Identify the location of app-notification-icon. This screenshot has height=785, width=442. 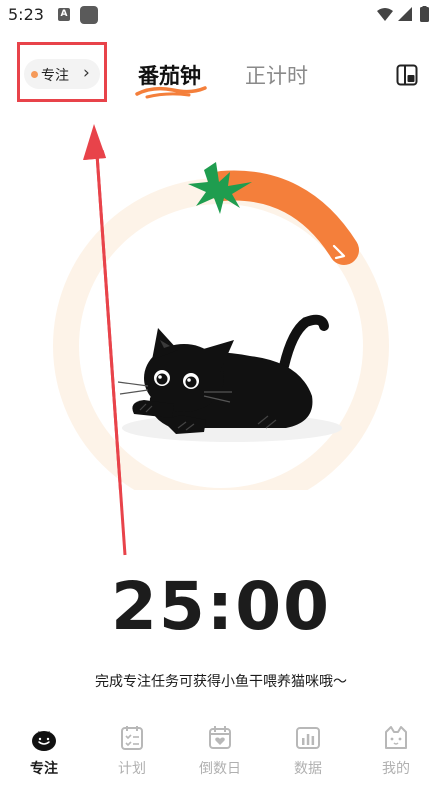
(89, 15).